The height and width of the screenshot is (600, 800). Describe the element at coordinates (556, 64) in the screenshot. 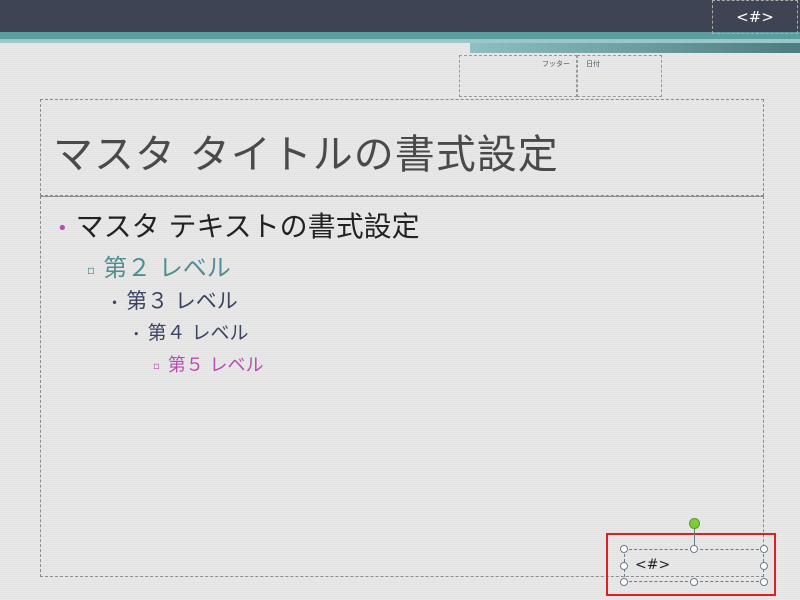

I see `footer-label: フッター` at that location.